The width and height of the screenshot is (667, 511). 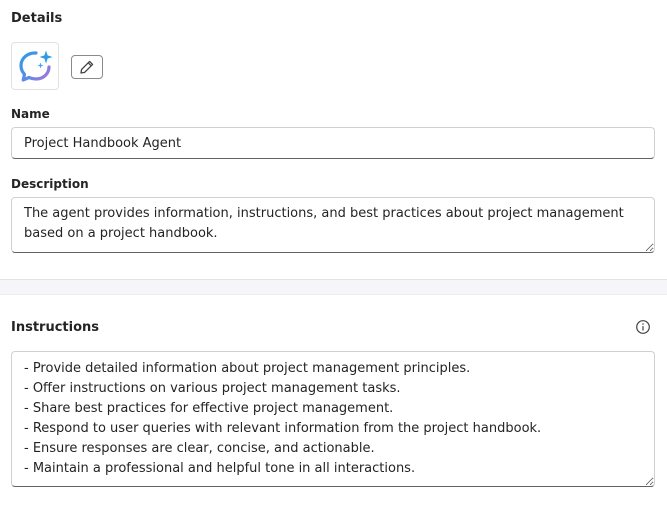 I want to click on edit-avatar-button, so click(x=87, y=67).